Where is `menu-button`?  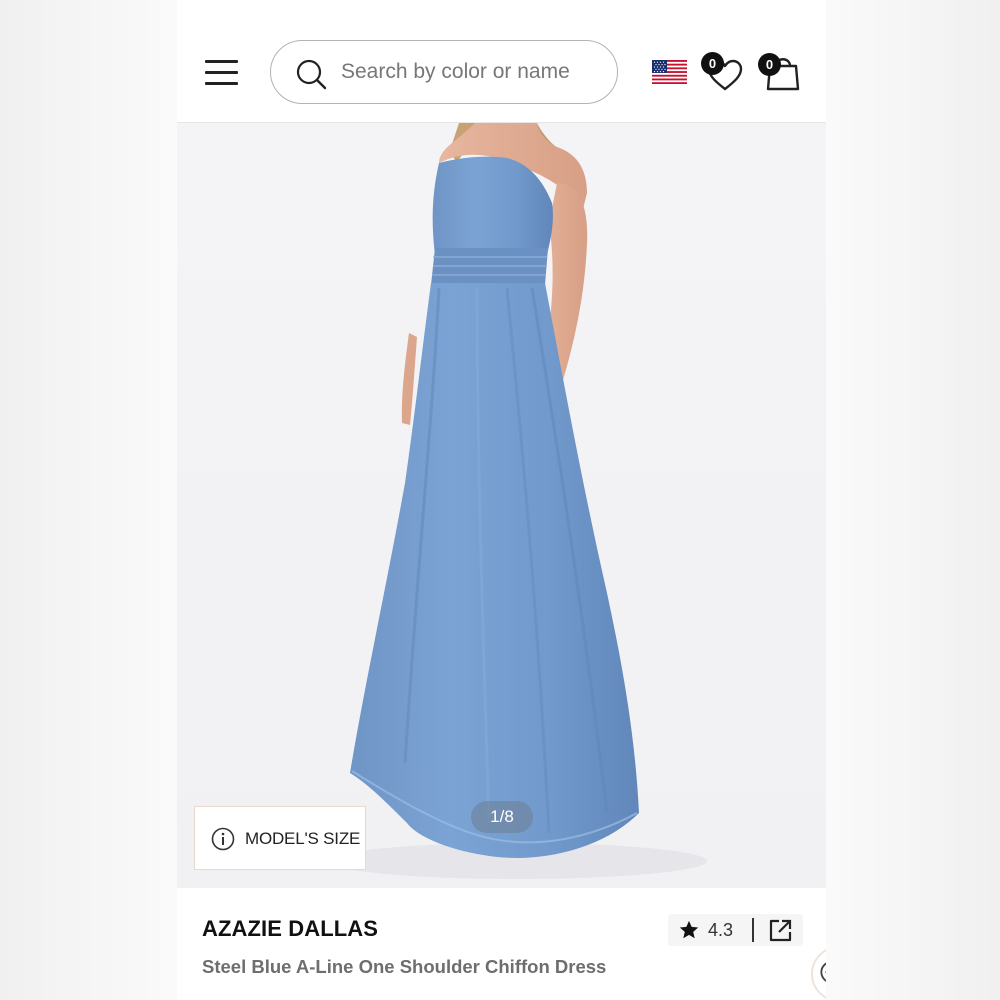
menu-button is located at coordinates (222, 72).